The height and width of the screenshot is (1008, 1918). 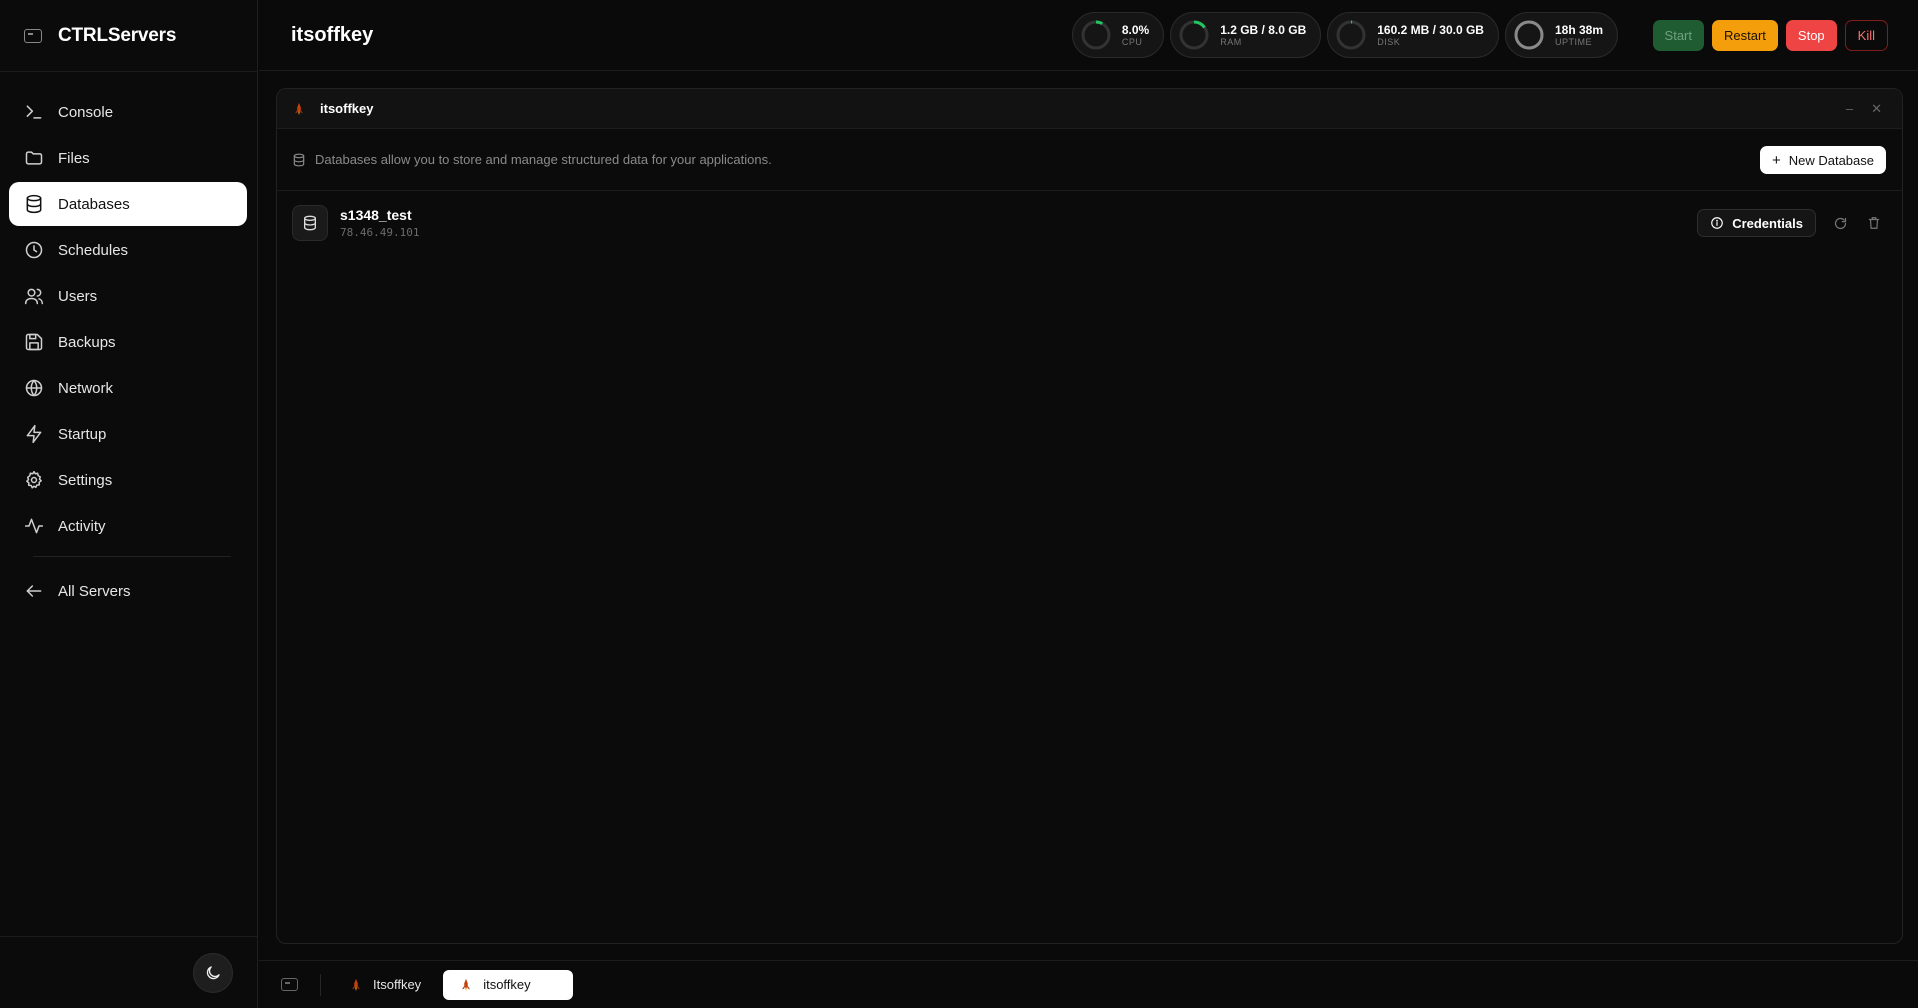 I want to click on window-titlebar: itsoffkey – ✕, so click(x=1089, y=109).